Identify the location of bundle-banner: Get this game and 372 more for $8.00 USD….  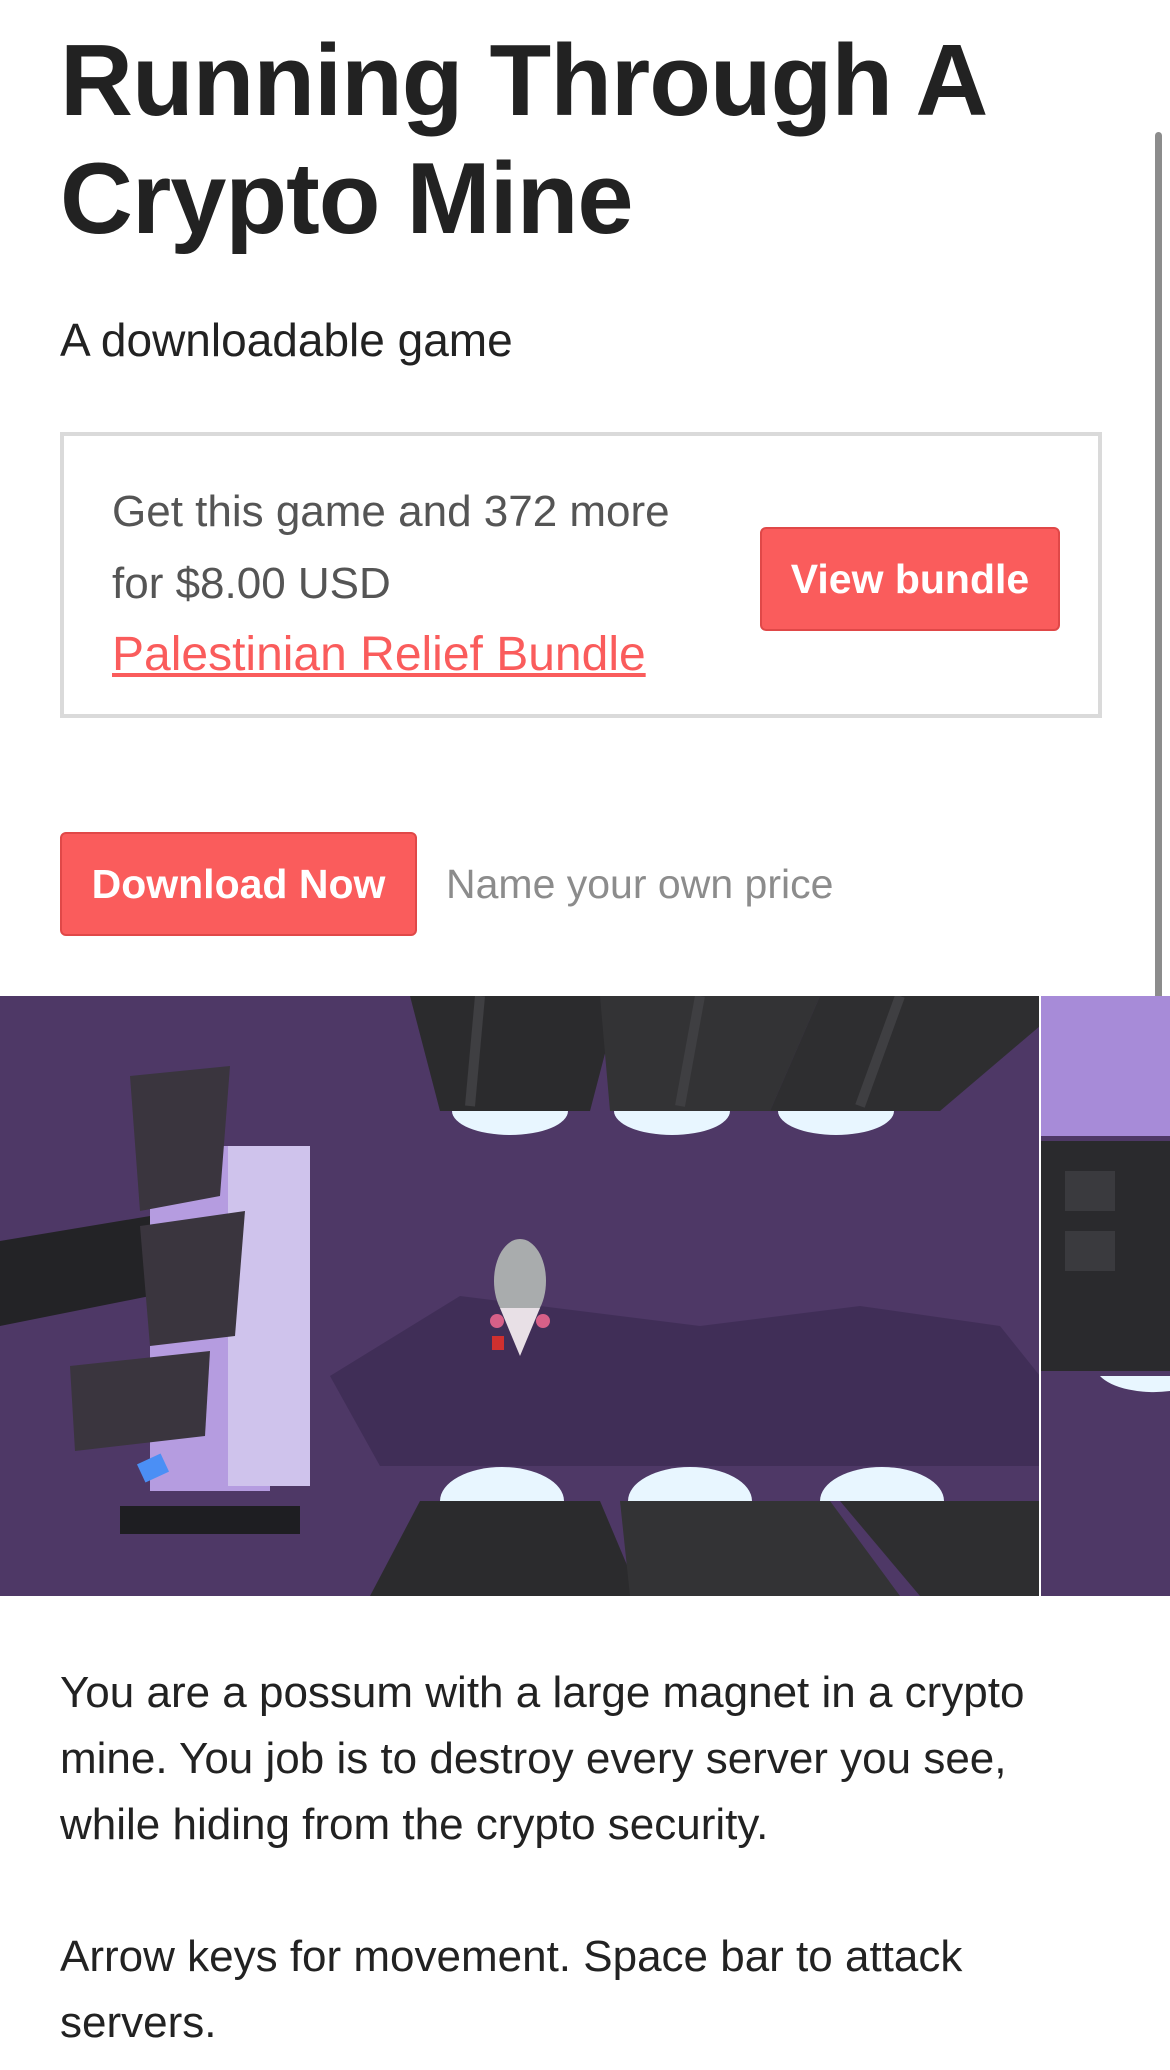
(581, 575).